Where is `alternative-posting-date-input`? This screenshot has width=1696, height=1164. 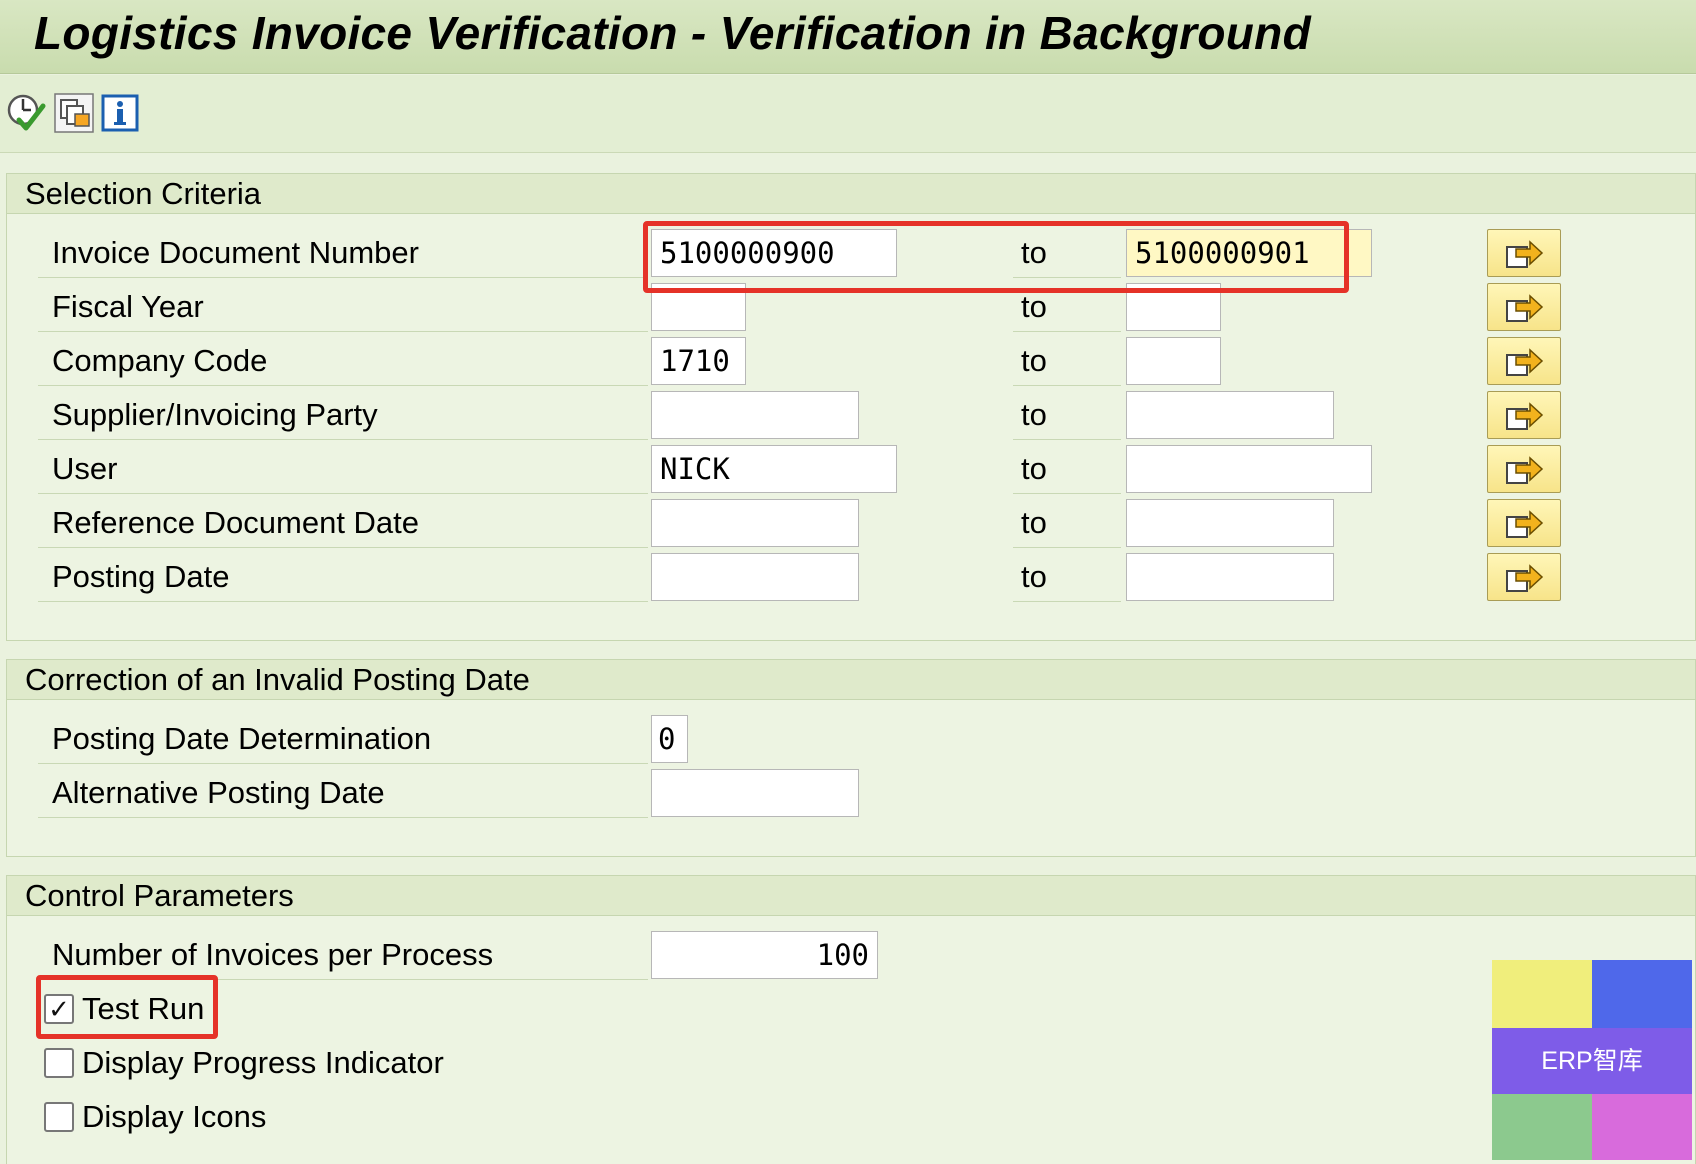 alternative-posting-date-input is located at coordinates (755, 793).